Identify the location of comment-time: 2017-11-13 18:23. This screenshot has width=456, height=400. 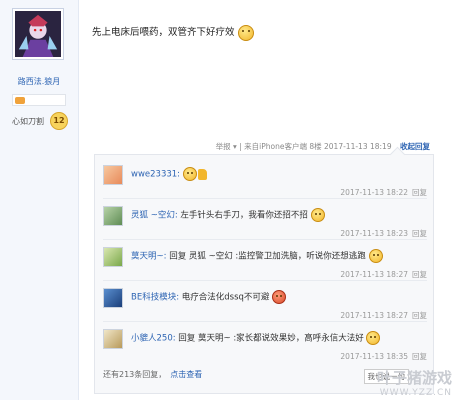
(374, 233).